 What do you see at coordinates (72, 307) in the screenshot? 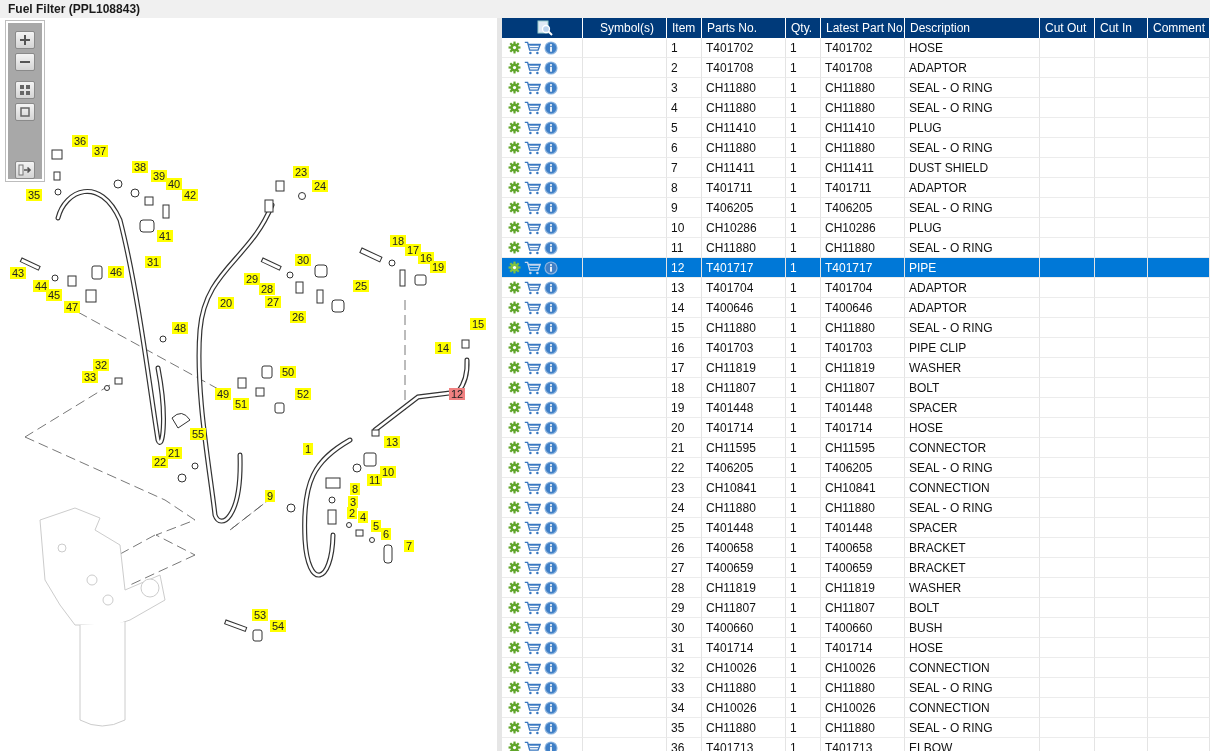
I see `callout-label: 47` at bounding box center [72, 307].